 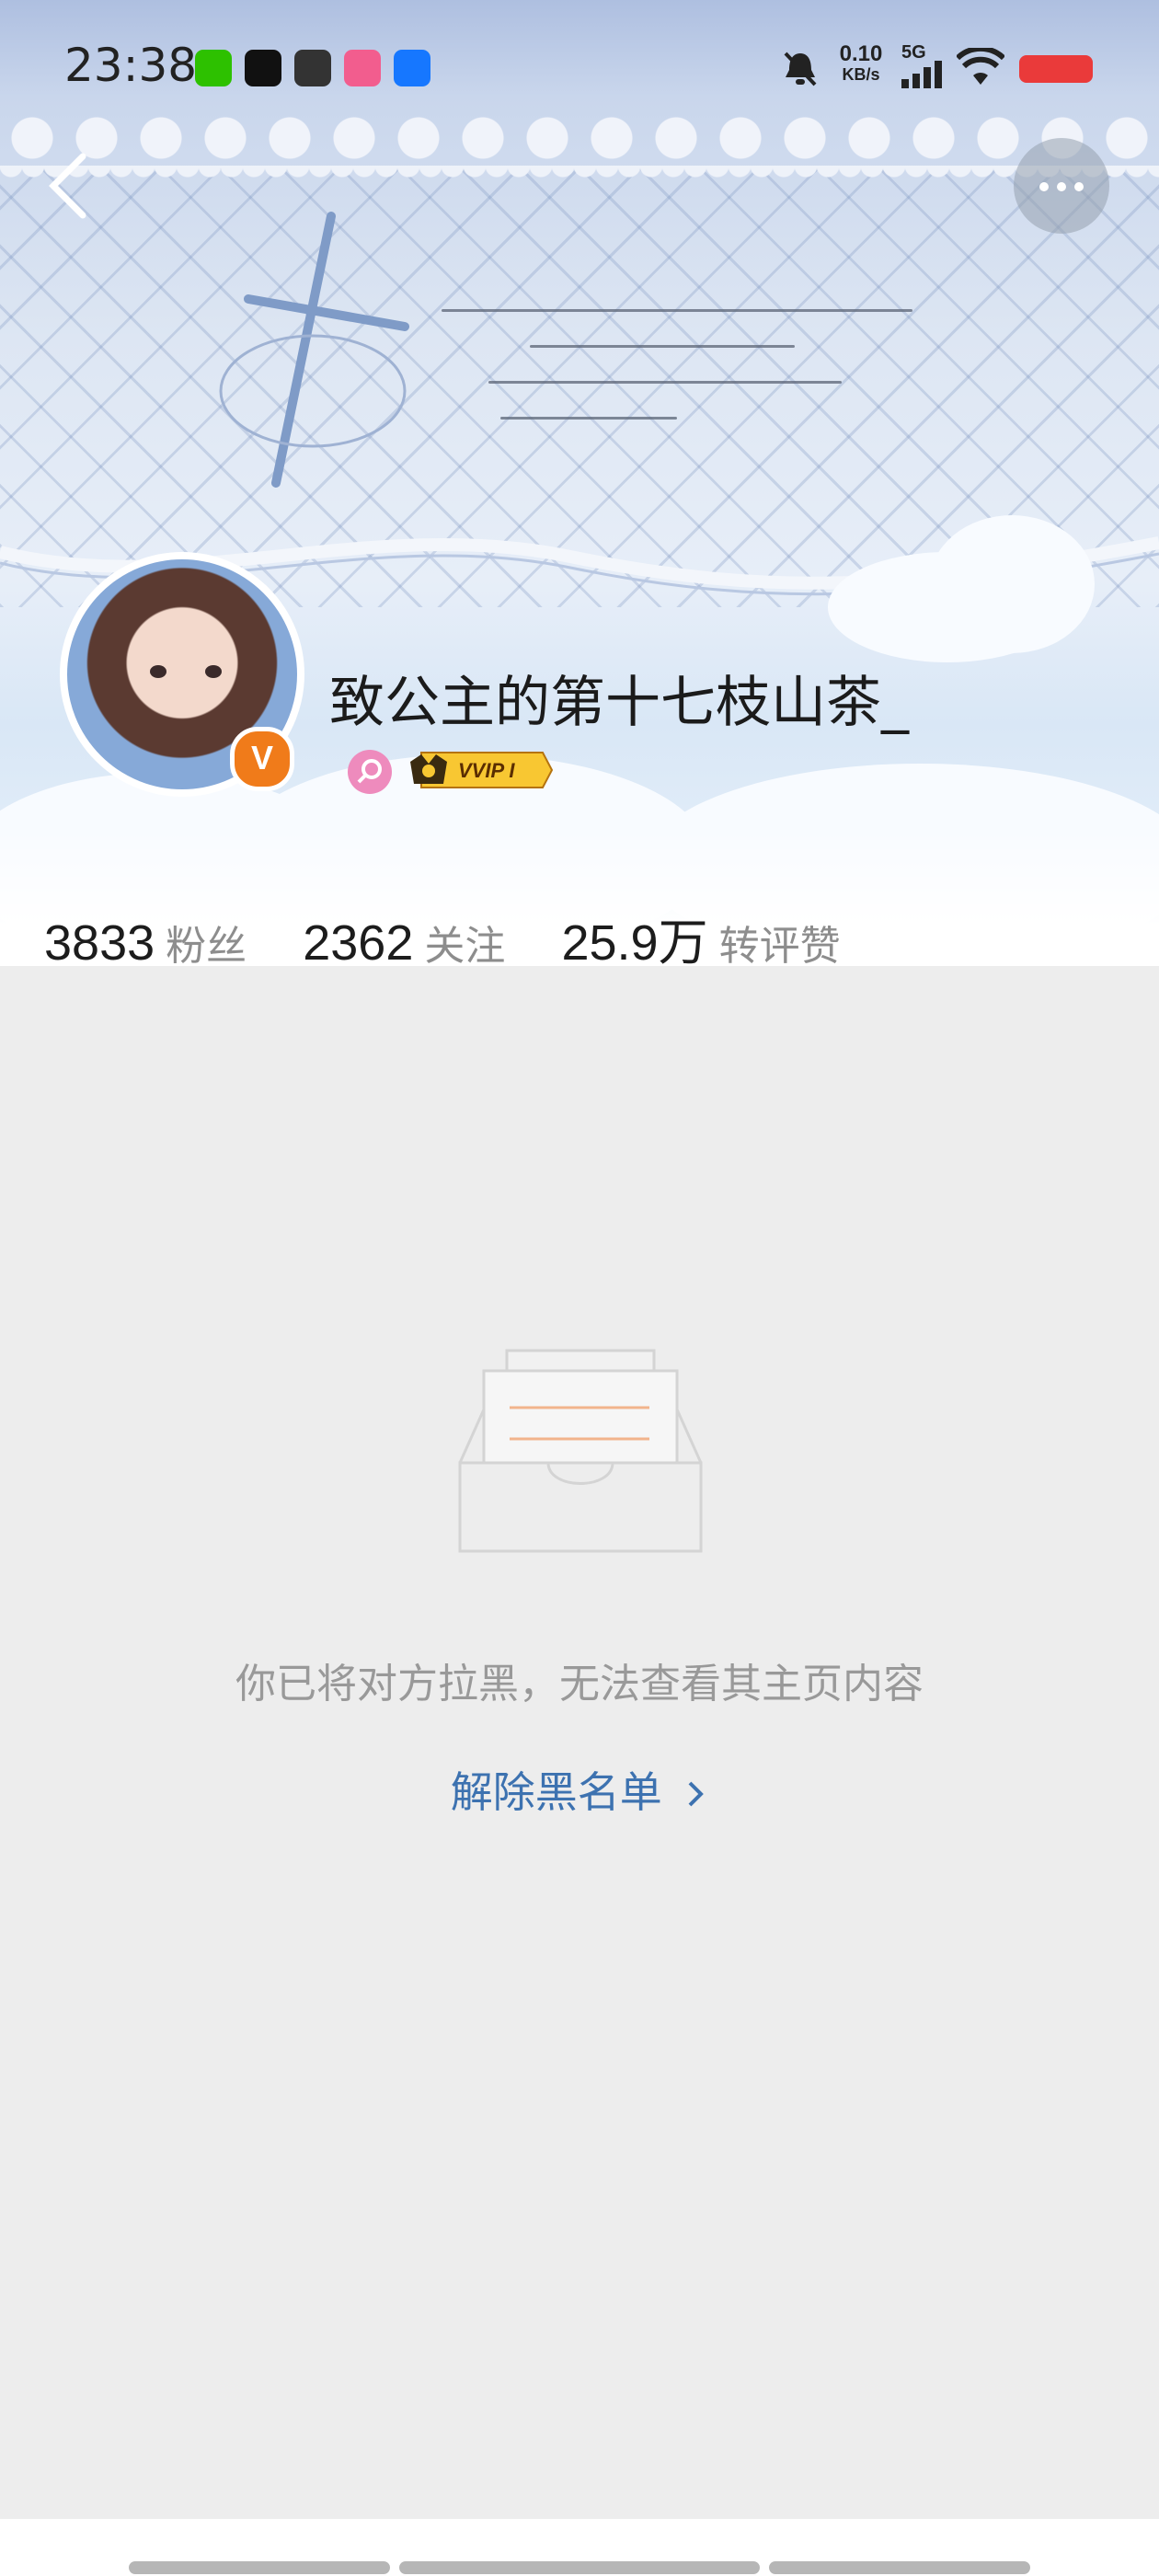 What do you see at coordinates (980, 66) in the screenshot?
I see `wifi-icon` at bounding box center [980, 66].